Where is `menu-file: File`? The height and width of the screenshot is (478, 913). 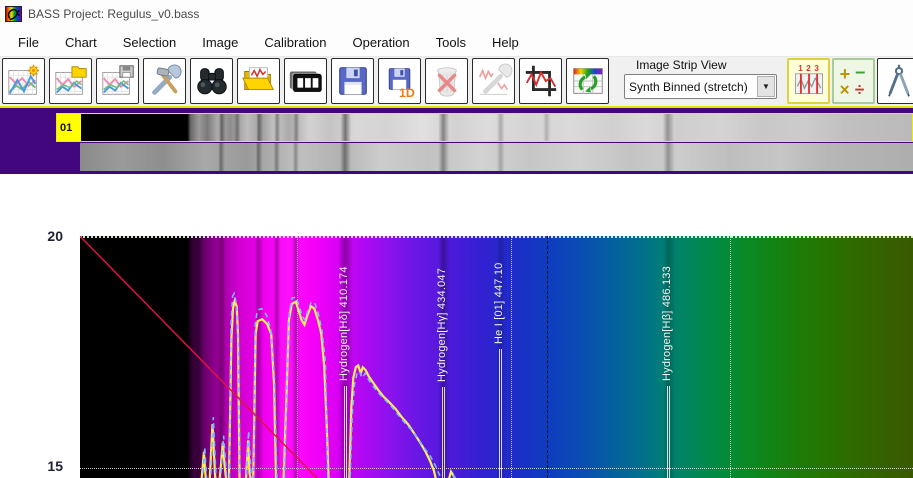
menu-file: File is located at coordinates (28, 42).